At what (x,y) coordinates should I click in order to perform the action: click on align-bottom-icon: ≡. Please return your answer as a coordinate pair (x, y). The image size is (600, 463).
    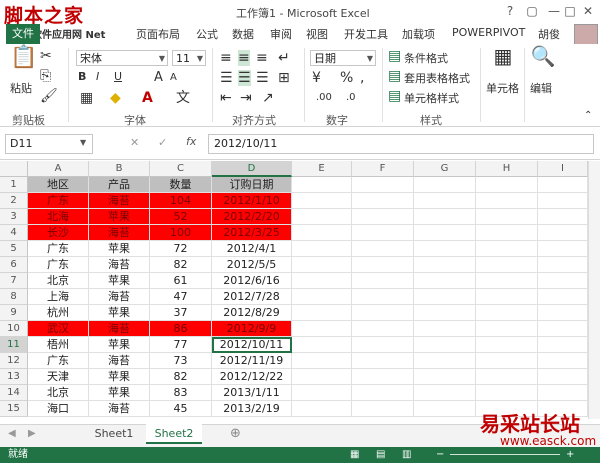
    Looking at the image, I should click on (262, 58).